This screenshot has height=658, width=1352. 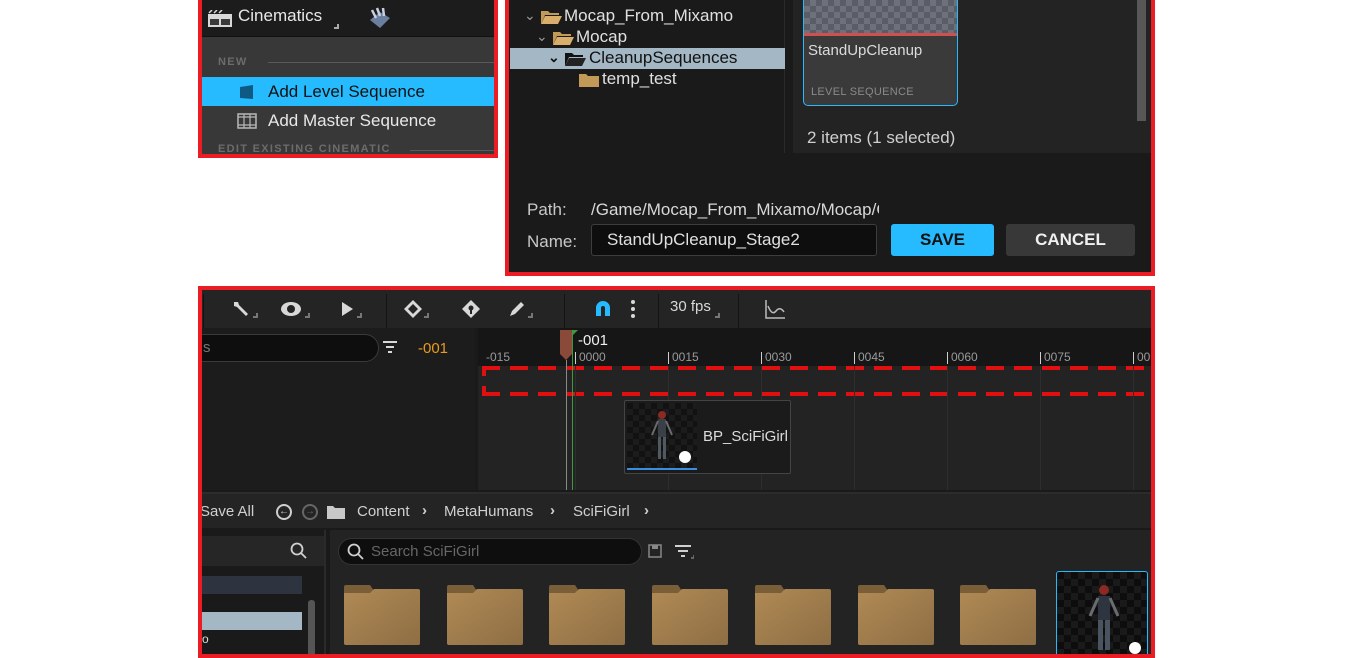 What do you see at coordinates (241, 309) in the screenshot?
I see `wrench-icon` at bounding box center [241, 309].